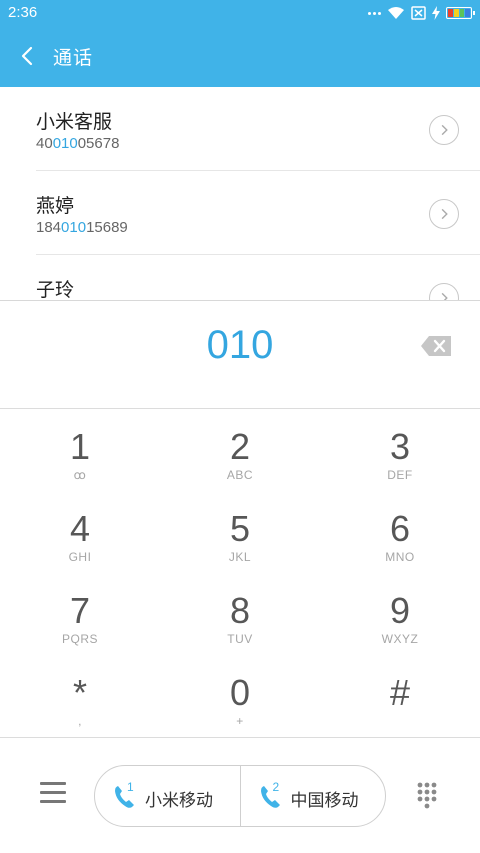  What do you see at coordinates (240, 129) in the screenshot?
I see `contact-item: 小米客服 4001005678` at bounding box center [240, 129].